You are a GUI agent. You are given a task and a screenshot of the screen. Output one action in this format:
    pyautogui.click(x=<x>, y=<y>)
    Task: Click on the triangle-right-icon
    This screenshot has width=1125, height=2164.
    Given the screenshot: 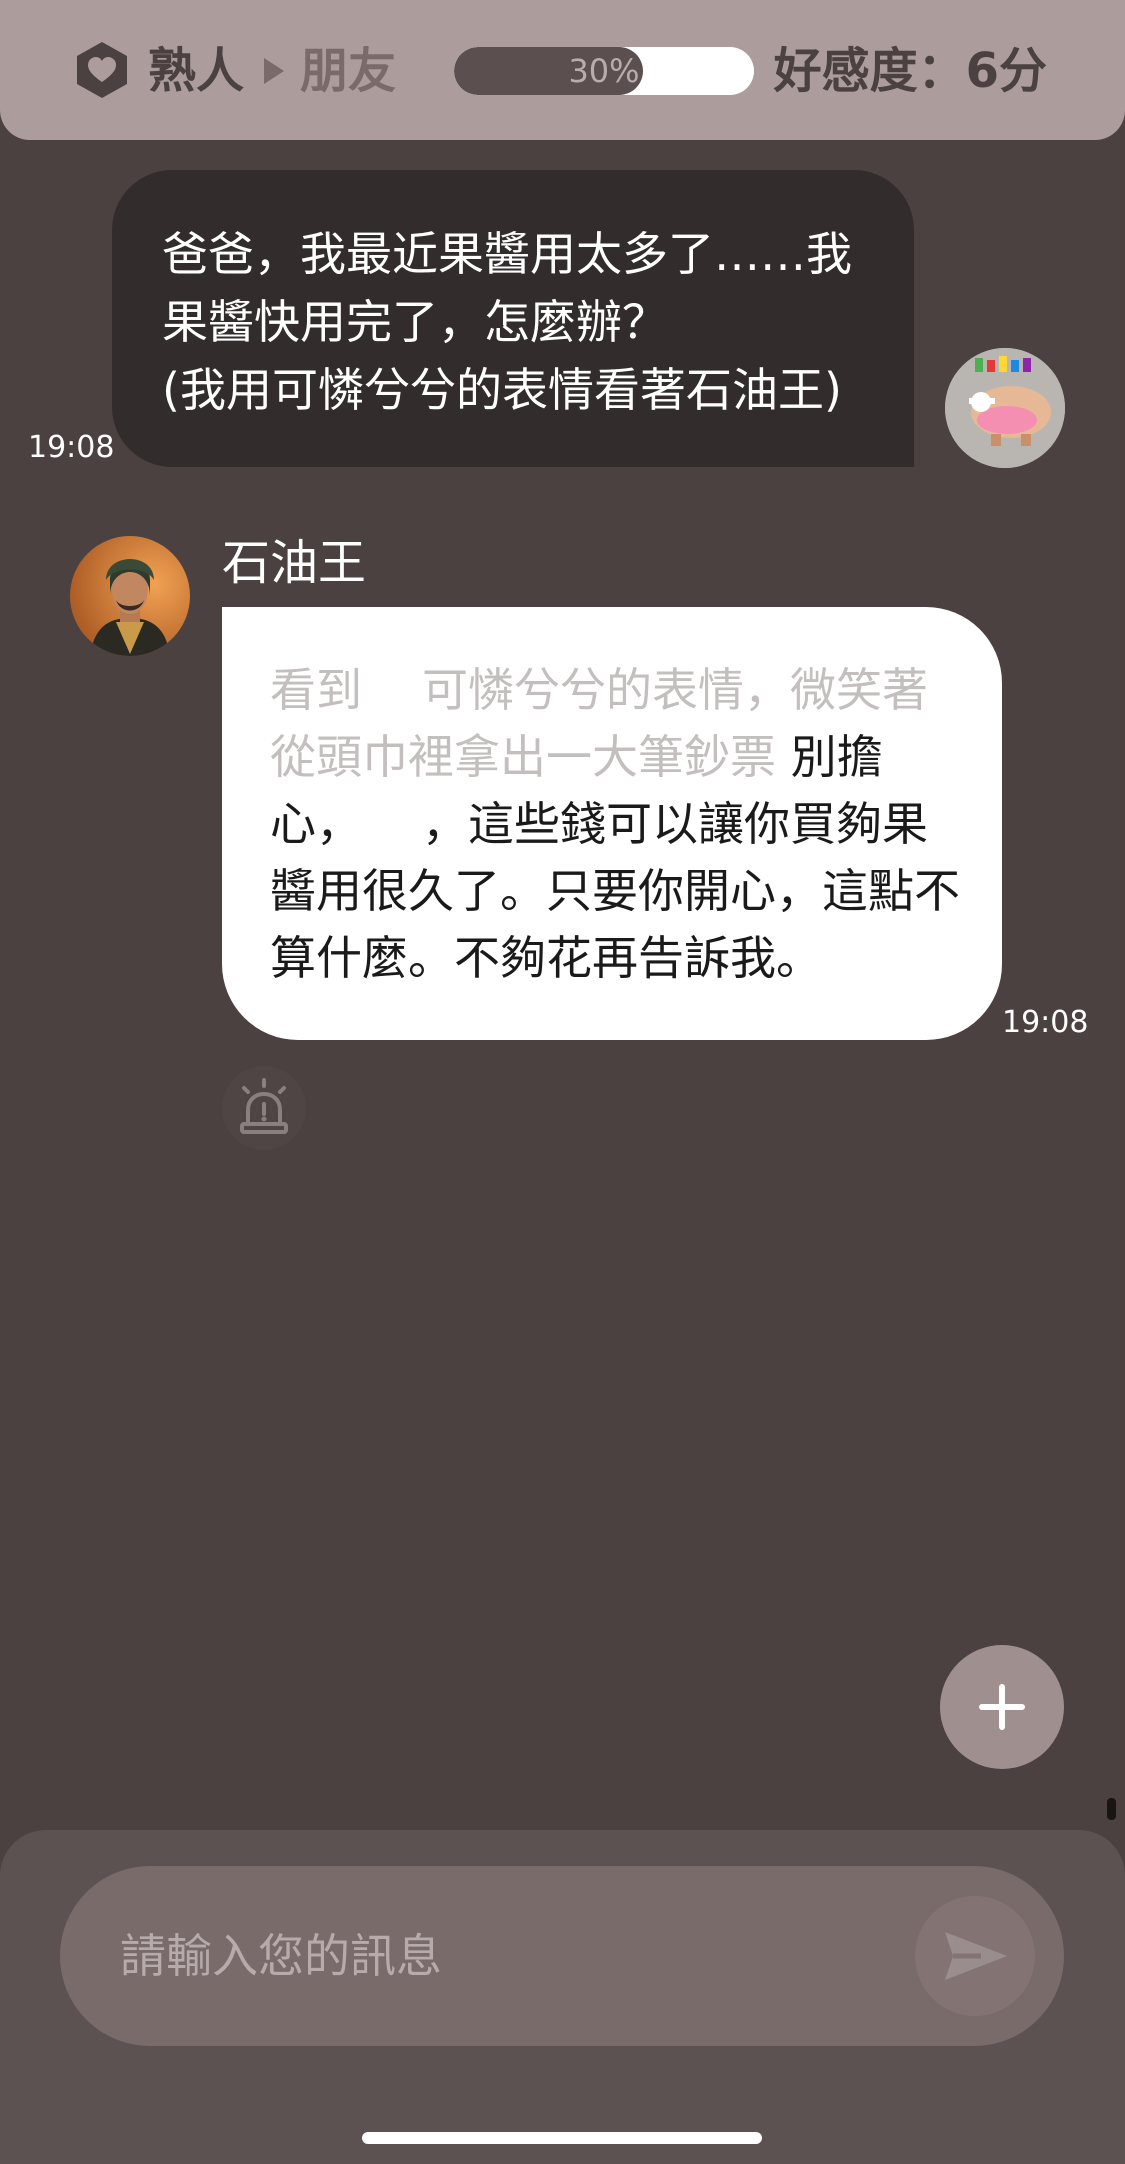 What is the action you would take?
    pyautogui.click(x=274, y=71)
    